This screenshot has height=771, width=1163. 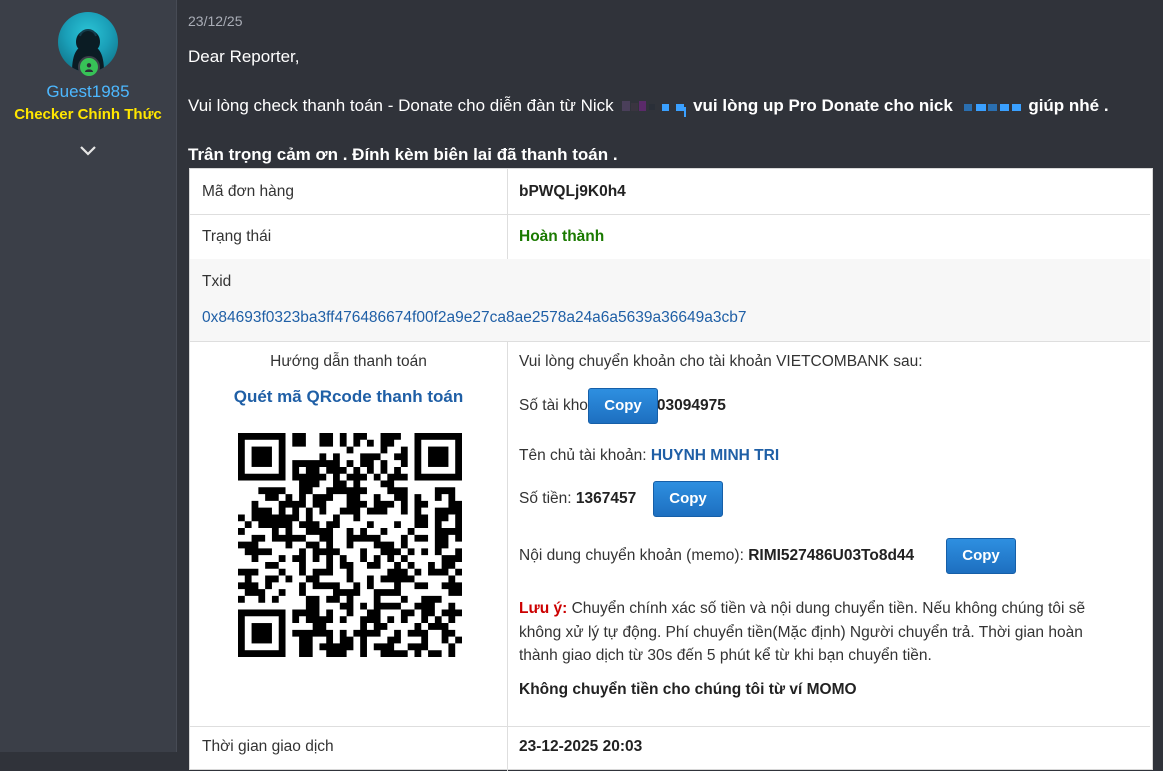 What do you see at coordinates (89, 67) in the screenshot?
I see `online-status-icon` at bounding box center [89, 67].